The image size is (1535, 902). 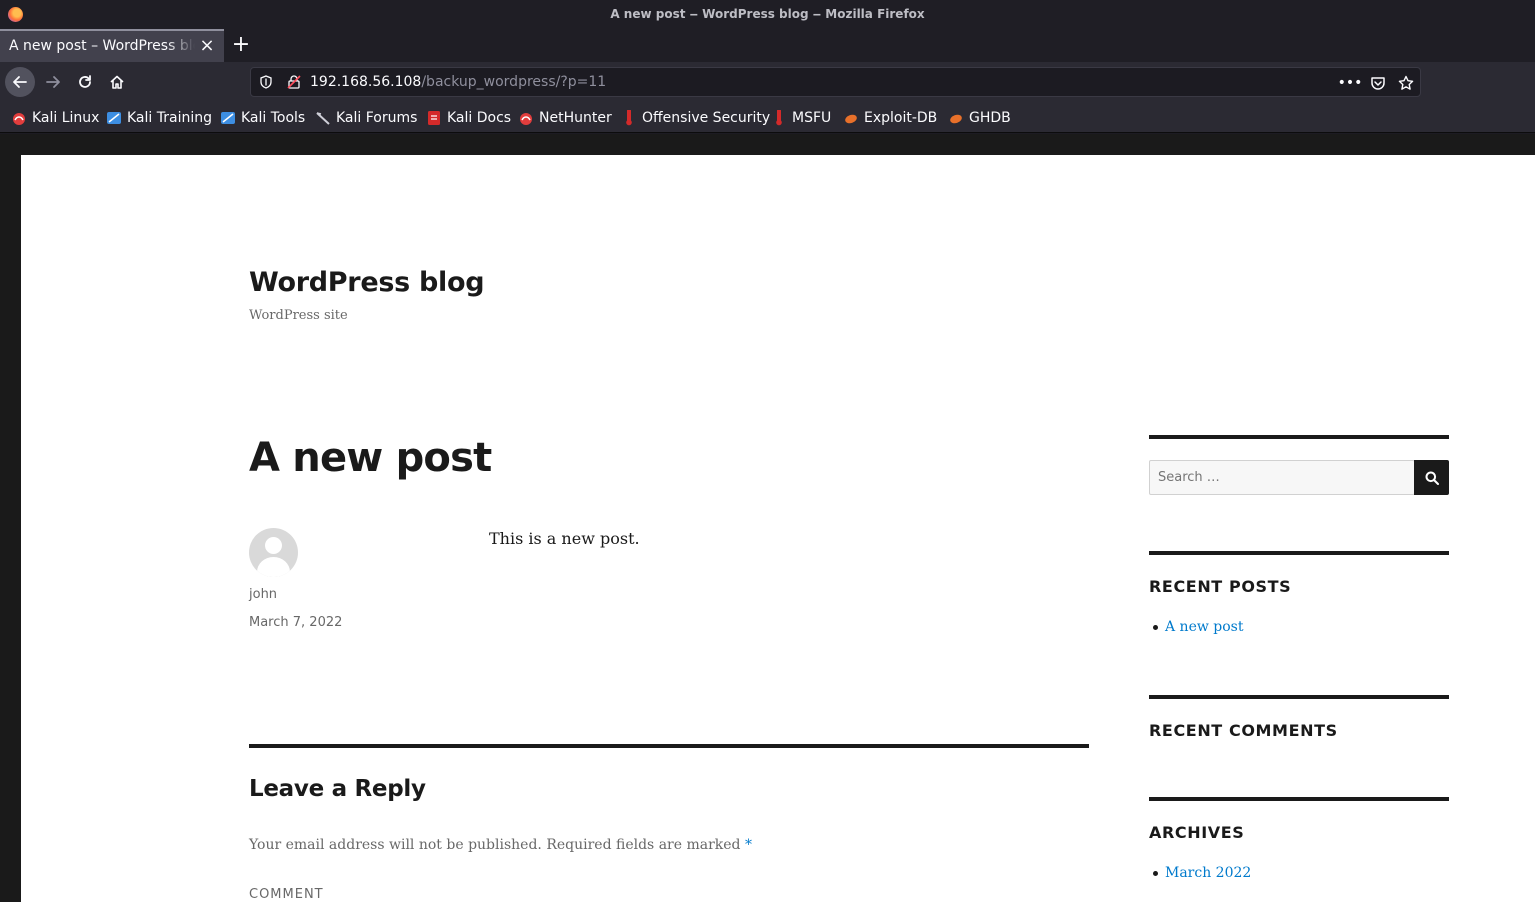 I want to click on reload-icon, so click(x=85, y=81).